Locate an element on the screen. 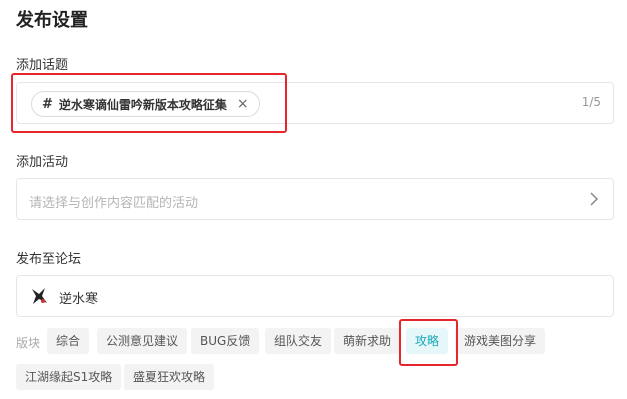 The image size is (627, 399). section-tag: 江湖缘起S1攻略 is located at coordinates (69, 377).